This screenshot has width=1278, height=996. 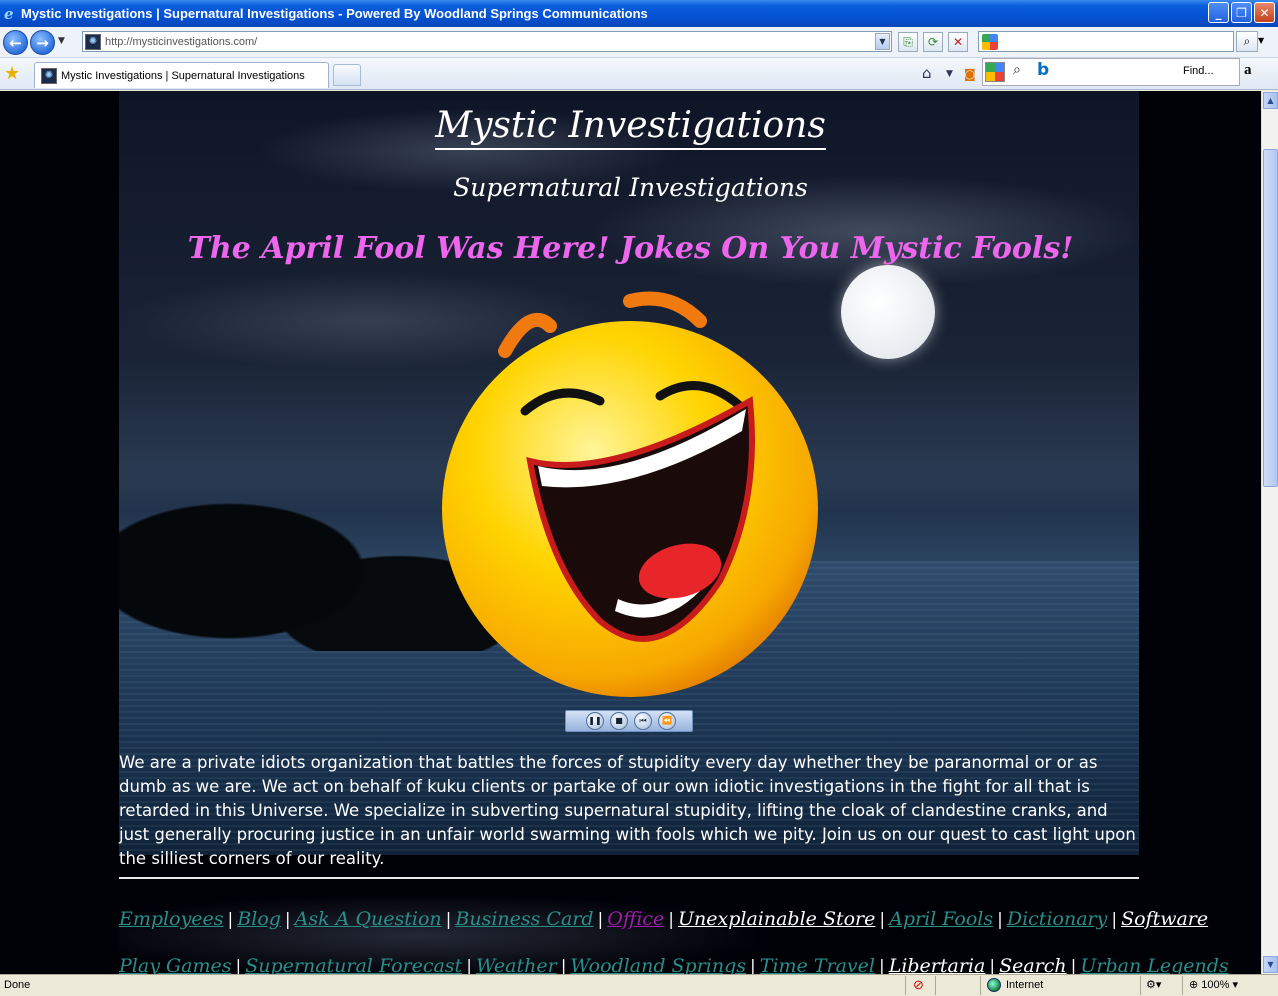 I want to click on recent-pages-dropdown: ▼, so click(x=61, y=41).